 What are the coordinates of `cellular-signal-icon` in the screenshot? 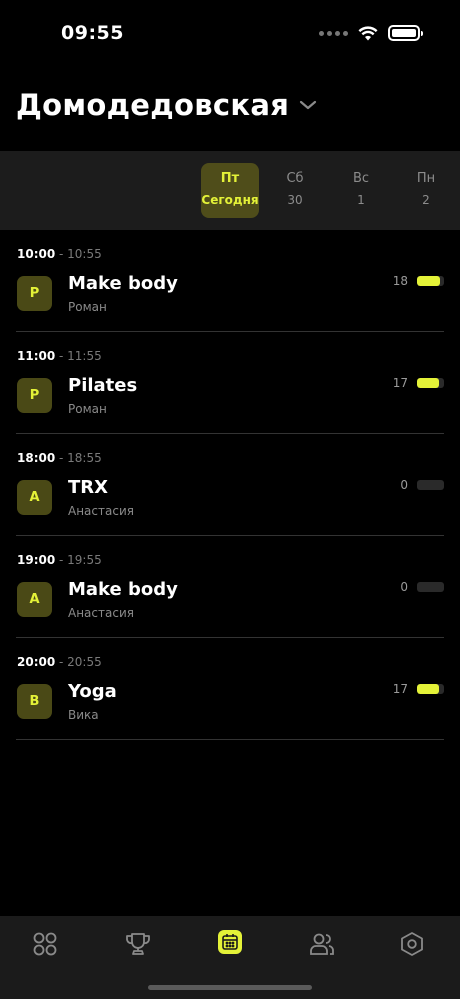 It's located at (333, 33).